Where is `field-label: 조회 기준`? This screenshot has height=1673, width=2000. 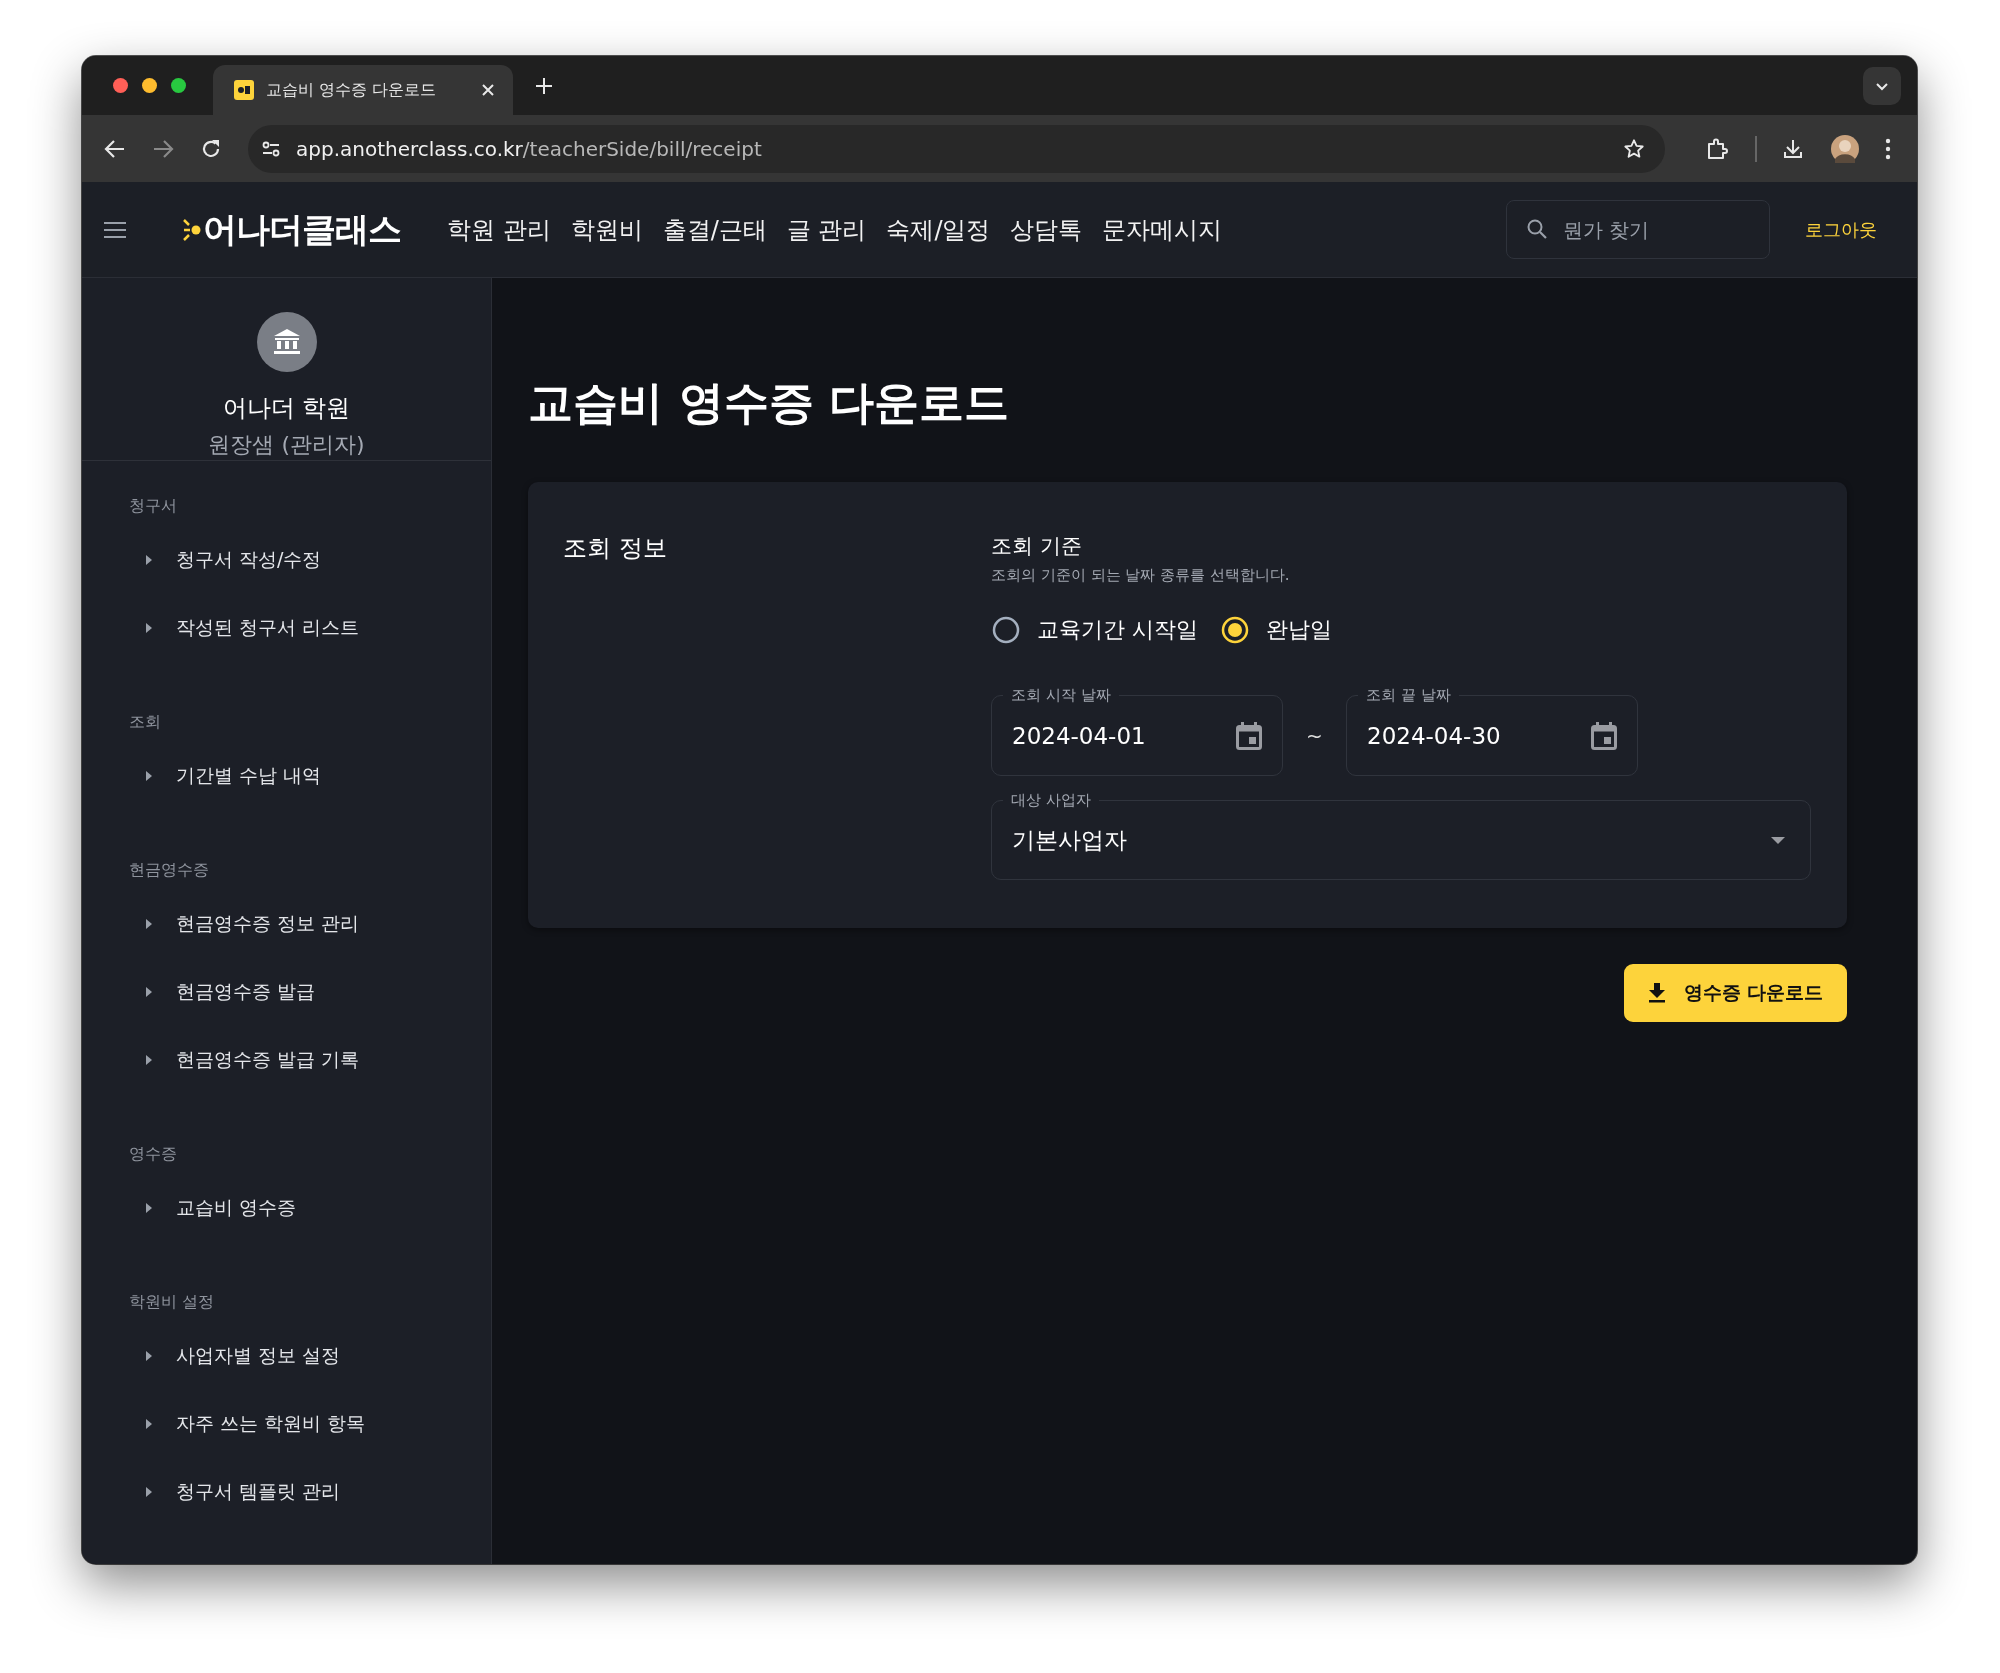 field-label: 조회 기준 is located at coordinates (1036, 546).